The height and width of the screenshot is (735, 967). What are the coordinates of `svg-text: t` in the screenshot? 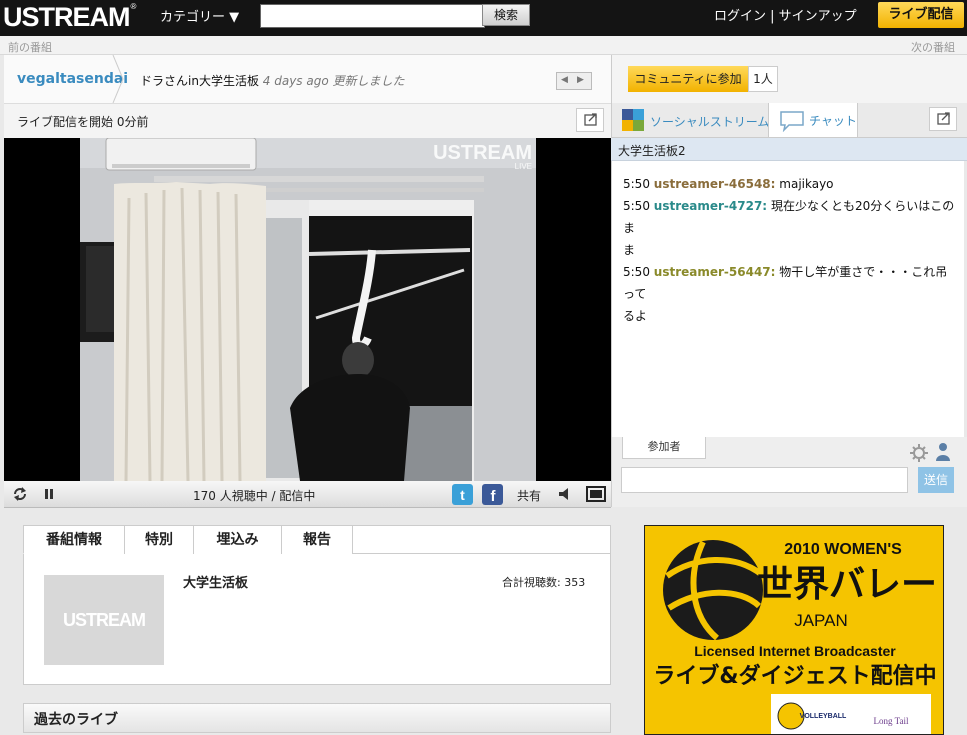 It's located at (462, 495).